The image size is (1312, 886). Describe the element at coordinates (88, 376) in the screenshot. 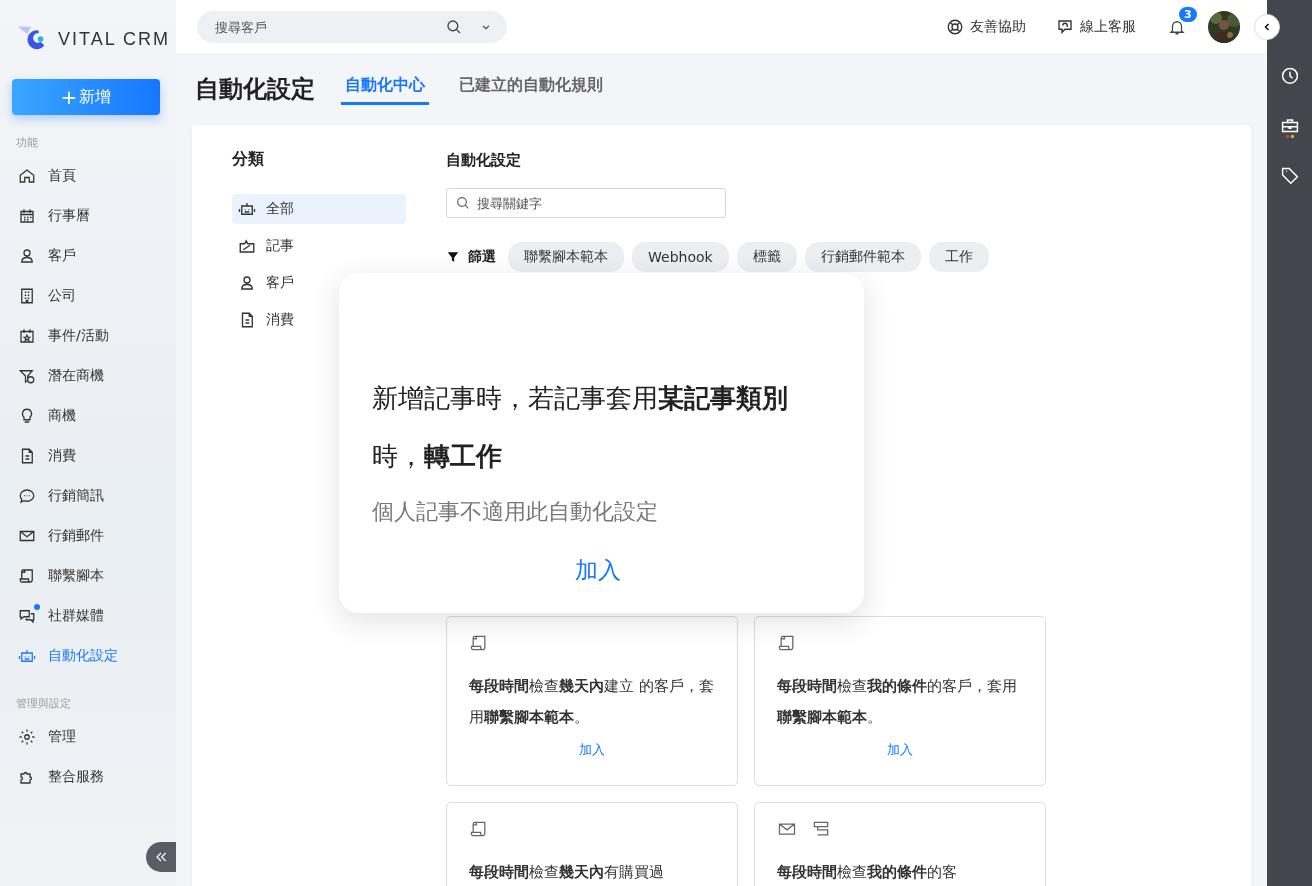

I see `nav-item: 潛在商機` at that location.